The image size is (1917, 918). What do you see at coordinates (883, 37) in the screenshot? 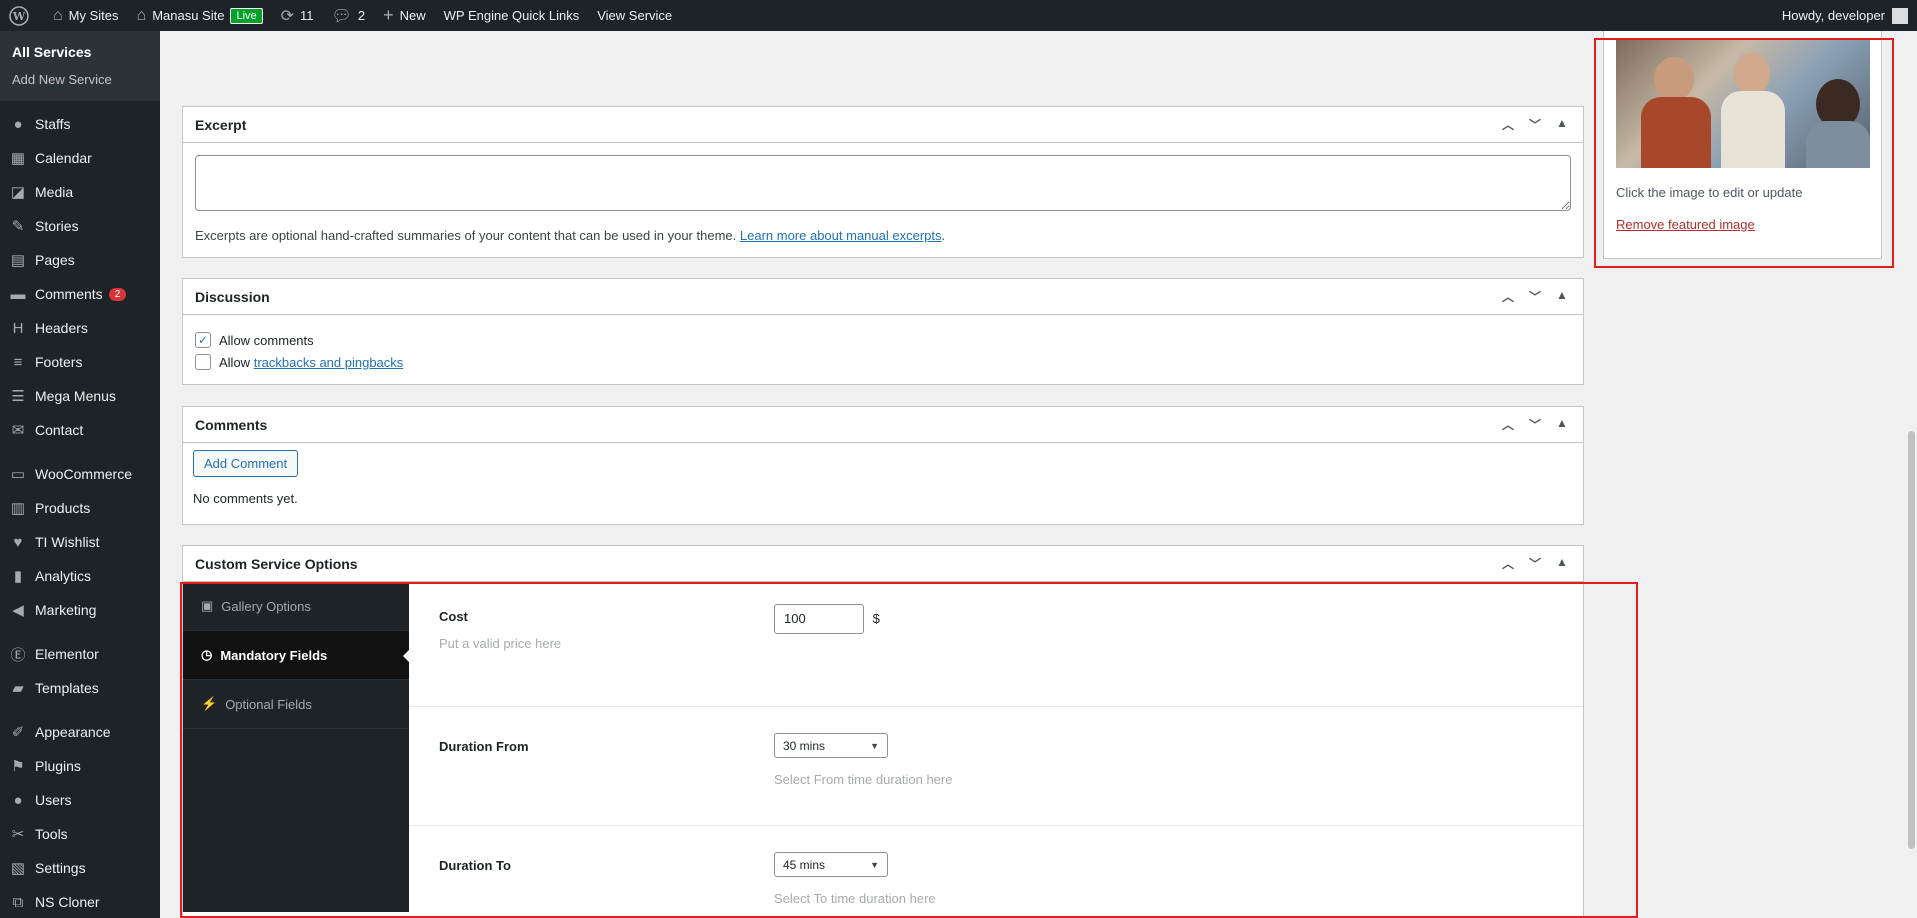
I see `top-divider` at bounding box center [883, 37].